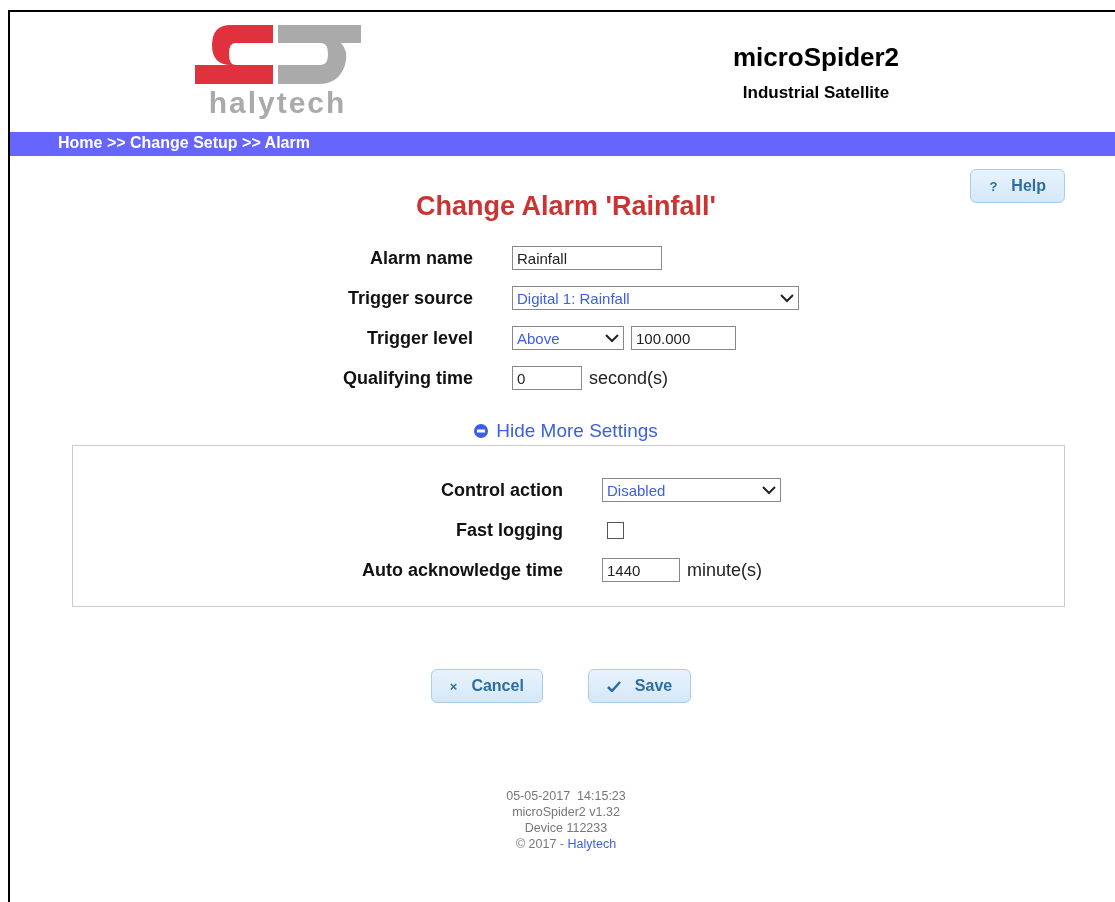  Describe the element at coordinates (683, 338) in the screenshot. I see `input-field: 100.000` at that location.